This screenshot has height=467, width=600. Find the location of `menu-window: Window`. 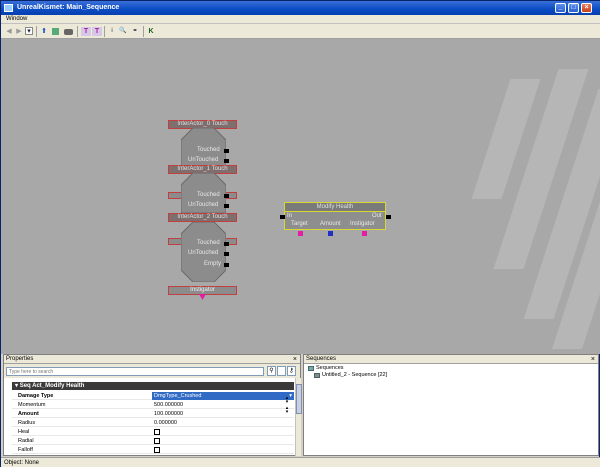

menu-window: Window is located at coordinates (16, 19).